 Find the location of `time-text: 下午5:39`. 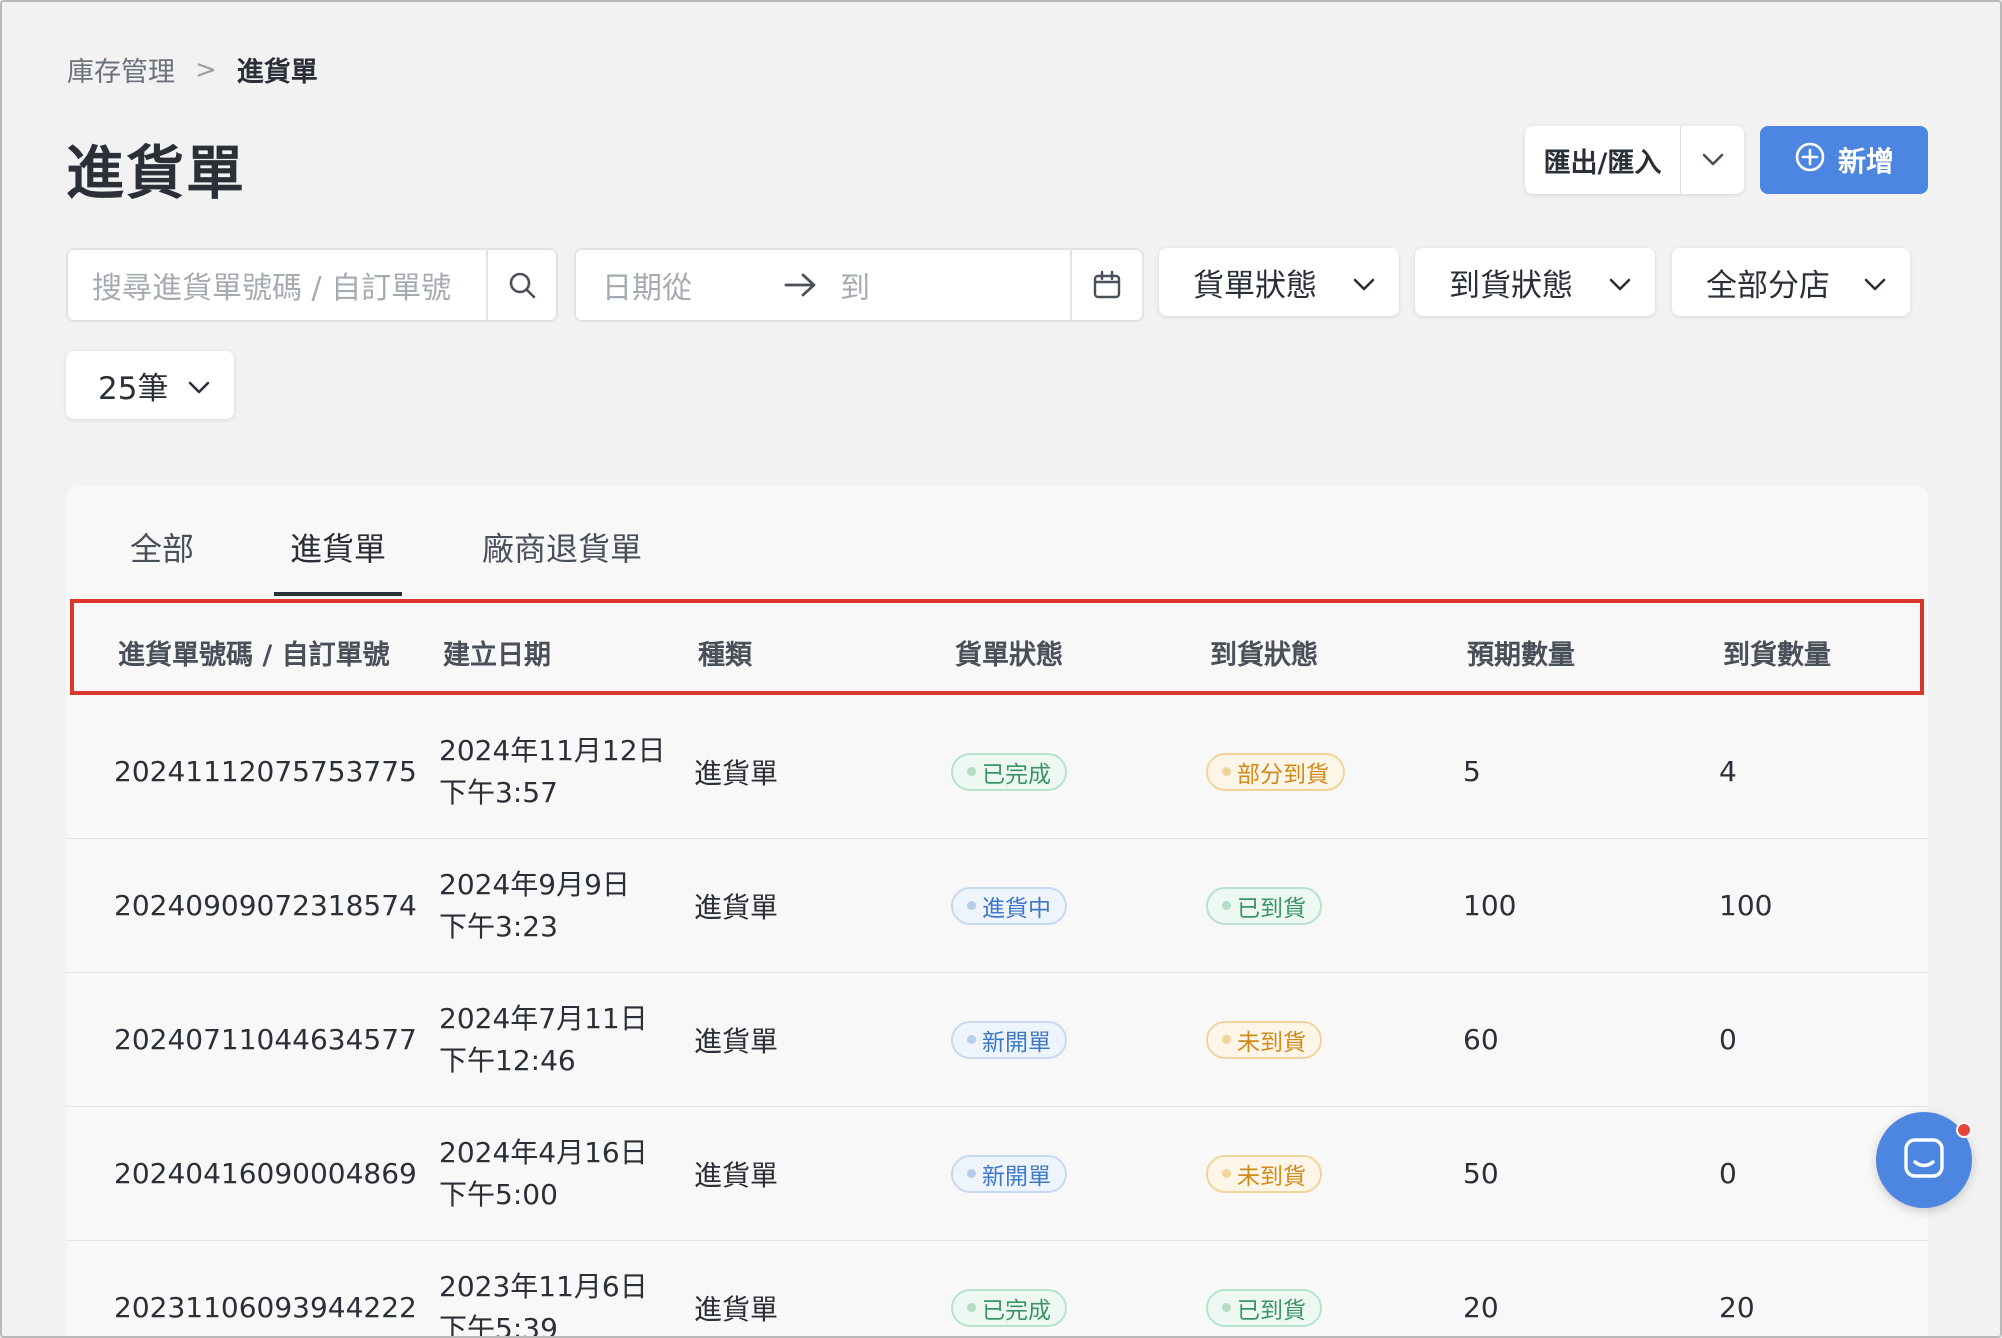

time-text: 下午5:39 is located at coordinates (498, 1324).